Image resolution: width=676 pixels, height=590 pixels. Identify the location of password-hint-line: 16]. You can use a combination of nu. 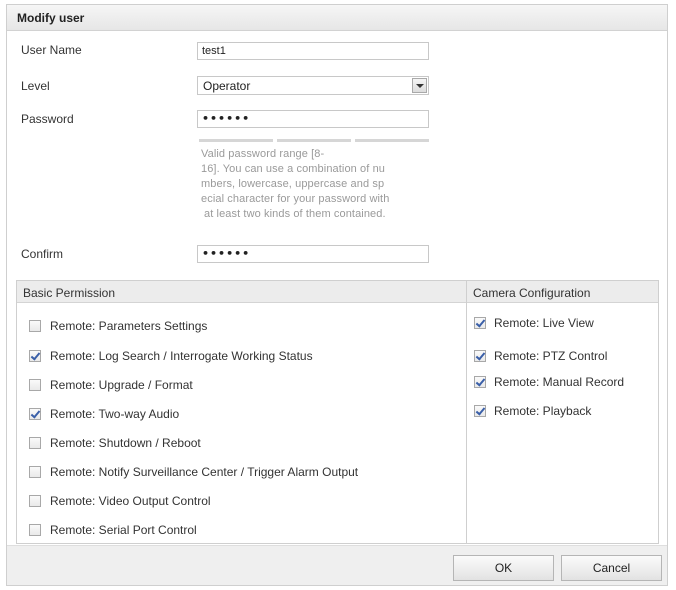
(293, 169).